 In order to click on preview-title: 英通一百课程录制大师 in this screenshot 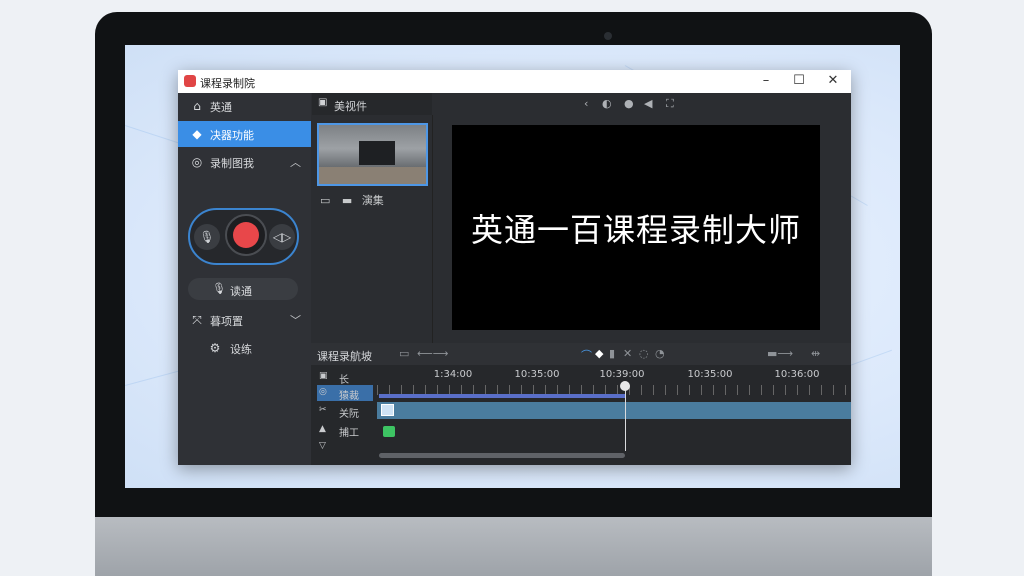, I will do `click(635, 229)`.